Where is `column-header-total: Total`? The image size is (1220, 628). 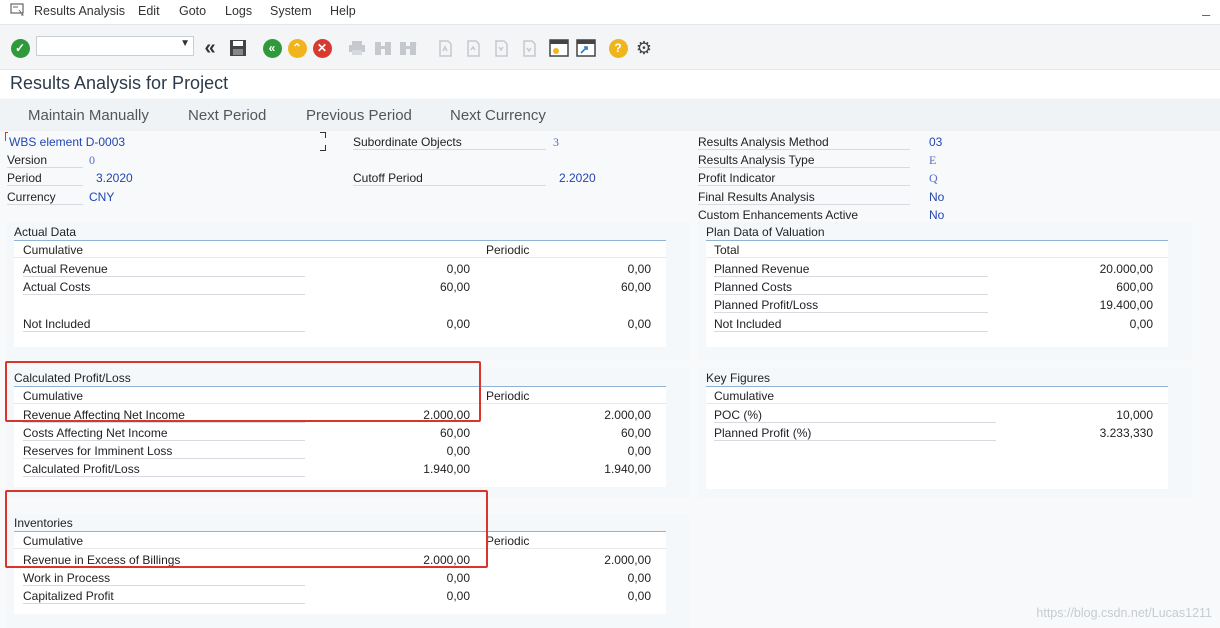 column-header-total: Total is located at coordinates (727, 250).